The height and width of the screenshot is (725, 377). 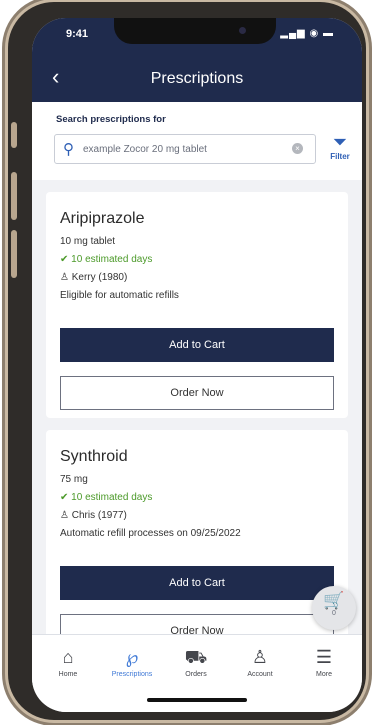 I want to click on page-title: Prescriptions, so click(x=197, y=78).